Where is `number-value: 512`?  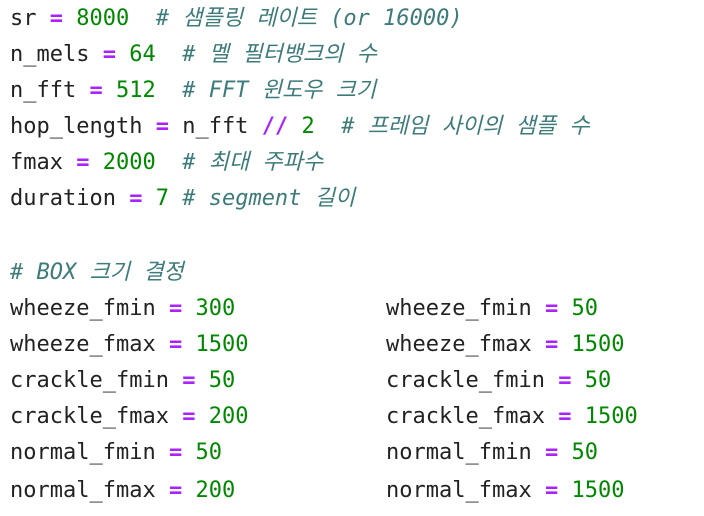 number-value: 512 is located at coordinates (135, 90).